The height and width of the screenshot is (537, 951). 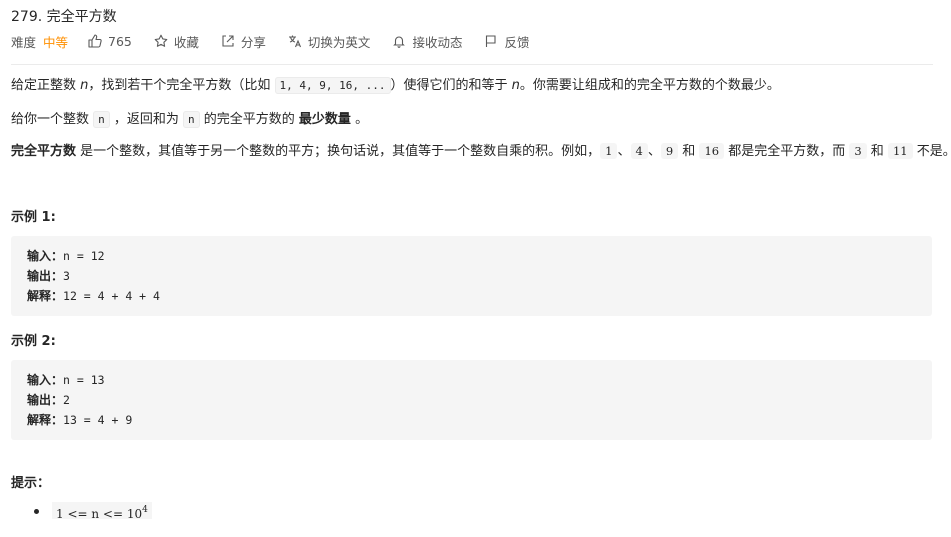 I want to click on feedback-button: 反馈, so click(x=506, y=41).